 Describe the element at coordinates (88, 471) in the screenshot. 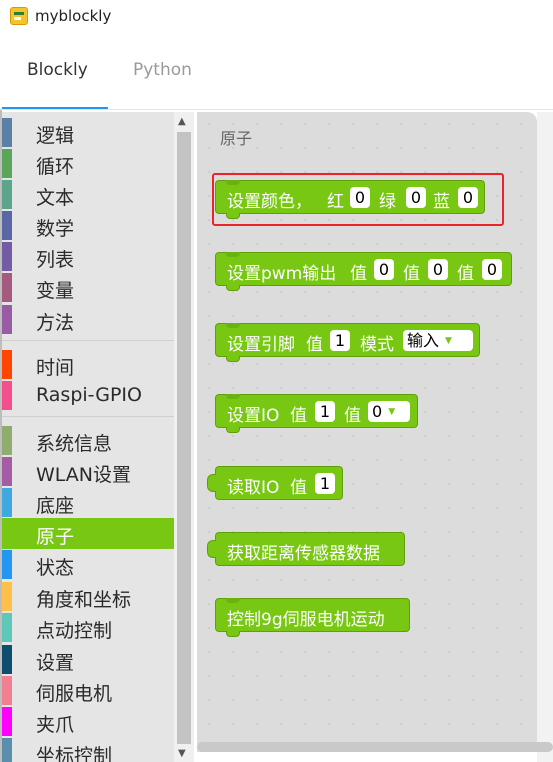

I see `category-wlan: WLAN设置` at that location.